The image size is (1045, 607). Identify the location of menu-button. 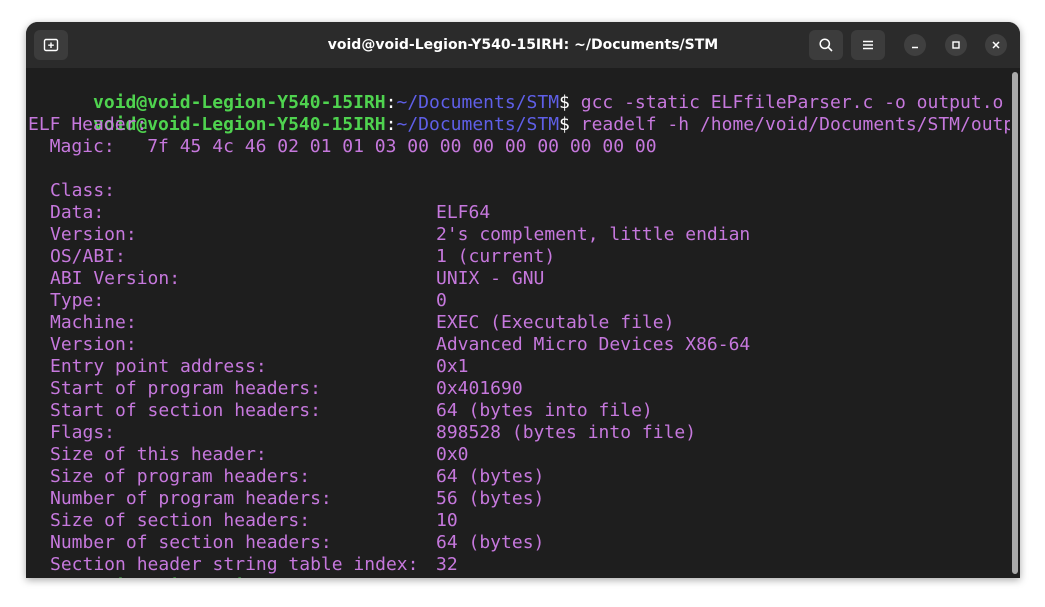
(868, 45).